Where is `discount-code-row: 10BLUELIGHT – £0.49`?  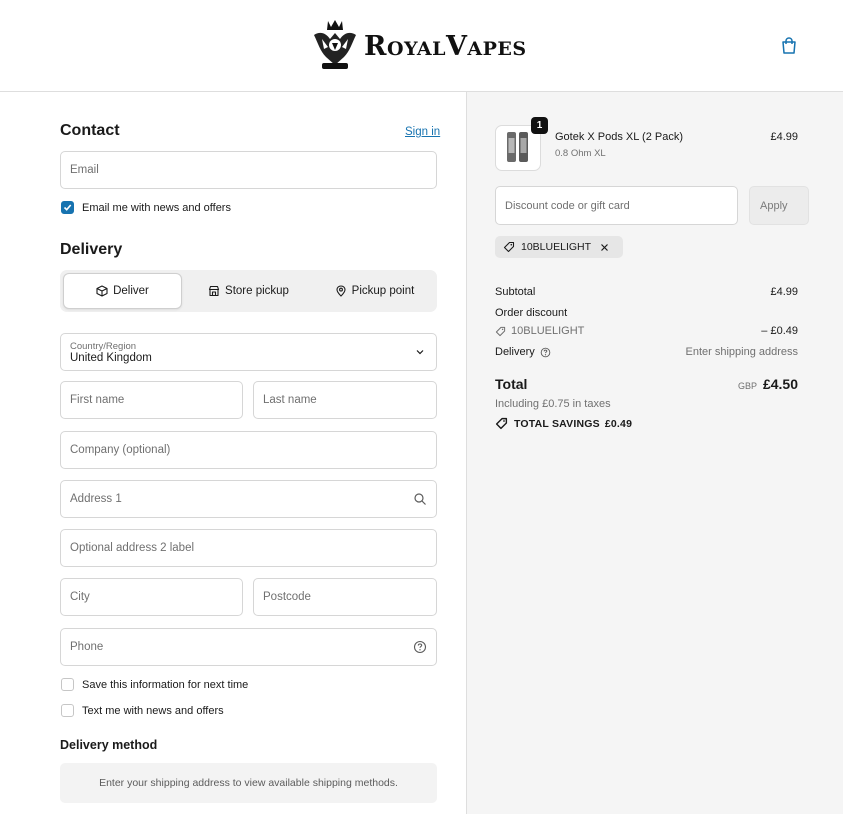
discount-code-row: 10BLUELIGHT – £0.49 is located at coordinates (646, 331).